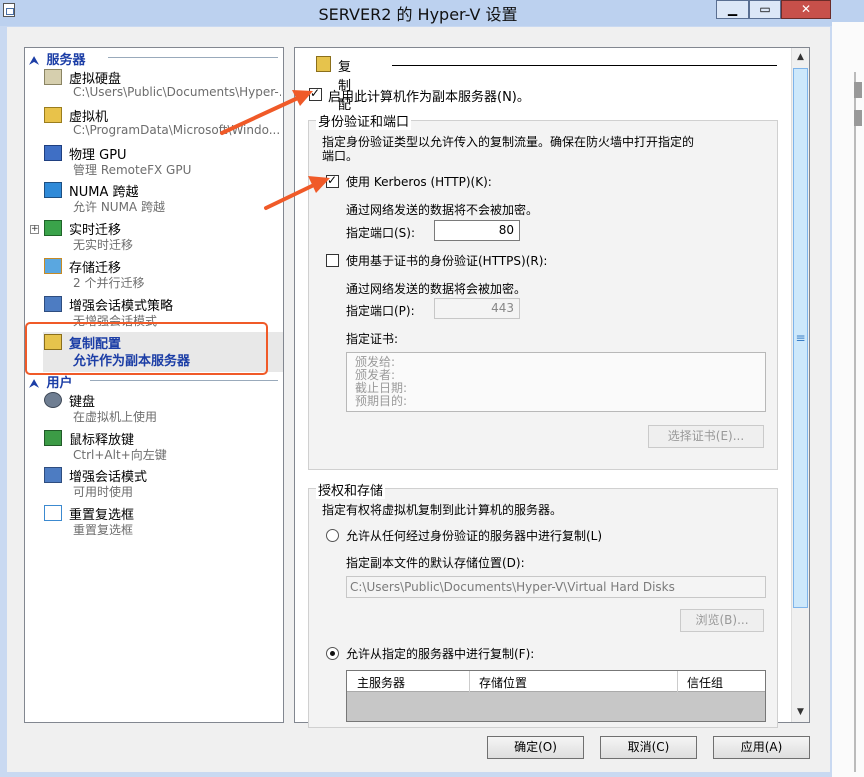 Image resolution: width=864 pixels, height=777 pixels. I want to click on tree-item-sub: 重置复选框, so click(103, 530).